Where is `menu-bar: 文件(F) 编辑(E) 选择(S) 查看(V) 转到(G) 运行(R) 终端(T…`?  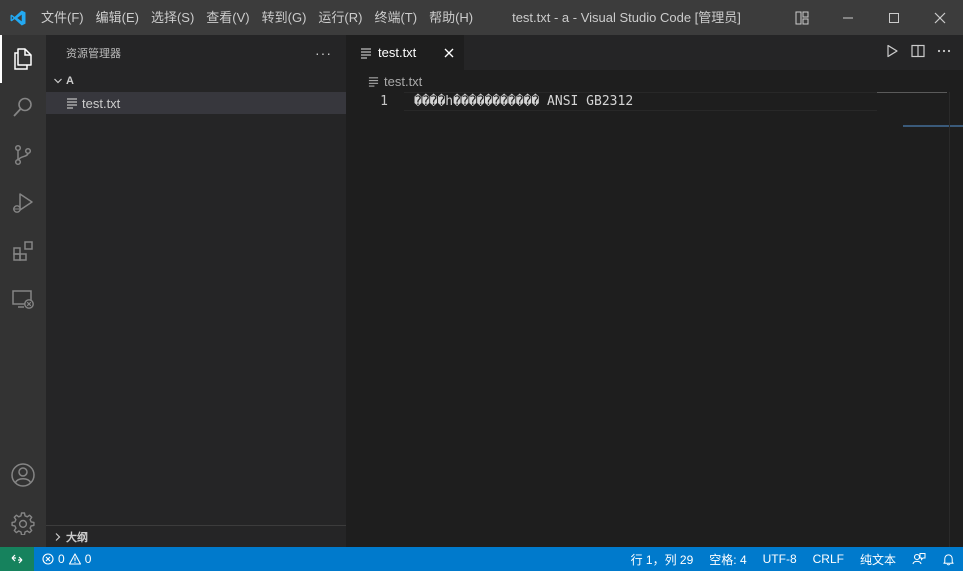 menu-bar: 文件(F) 编辑(E) 选择(S) 查看(V) 转到(G) 运行(R) 终端(T… is located at coordinates (257, 17).